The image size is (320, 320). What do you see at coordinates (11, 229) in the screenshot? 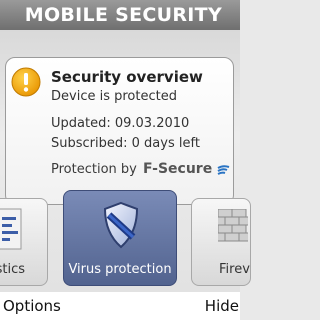
I see `statistics-icon` at bounding box center [11, 229].